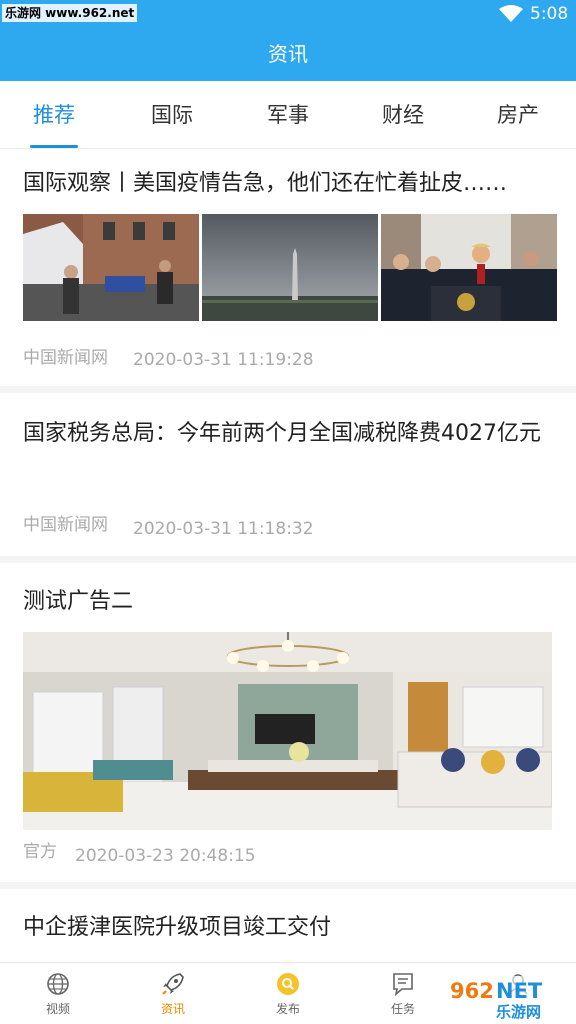 This screenshot has width=576, height=1024. I want to click on svg-text: NET, so click(519, 991).